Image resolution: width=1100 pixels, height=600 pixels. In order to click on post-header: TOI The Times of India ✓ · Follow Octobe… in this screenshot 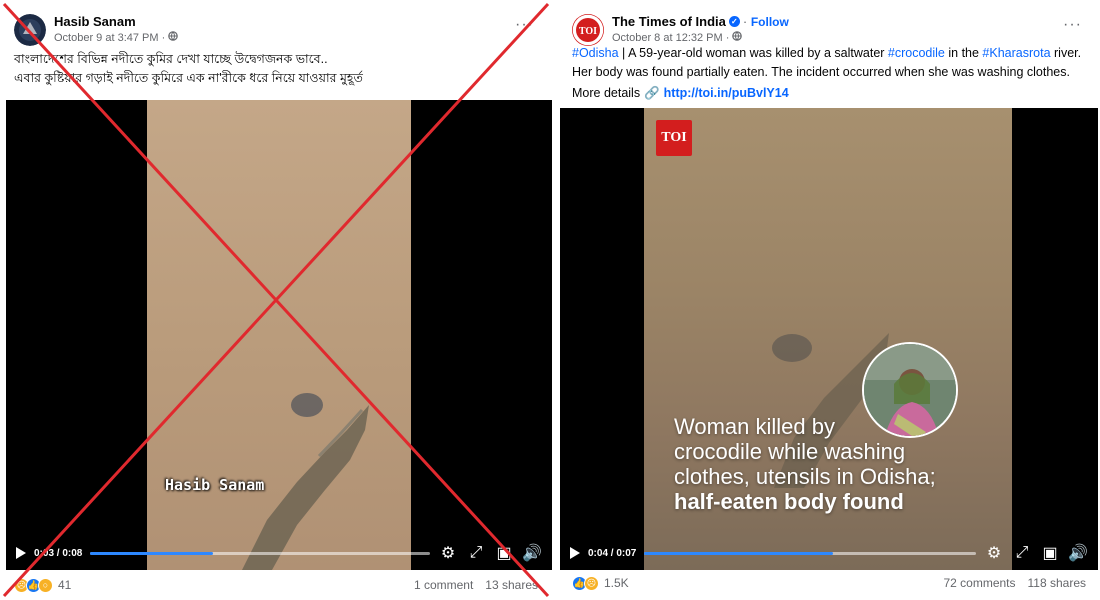, I will do `click(829, 28)`.